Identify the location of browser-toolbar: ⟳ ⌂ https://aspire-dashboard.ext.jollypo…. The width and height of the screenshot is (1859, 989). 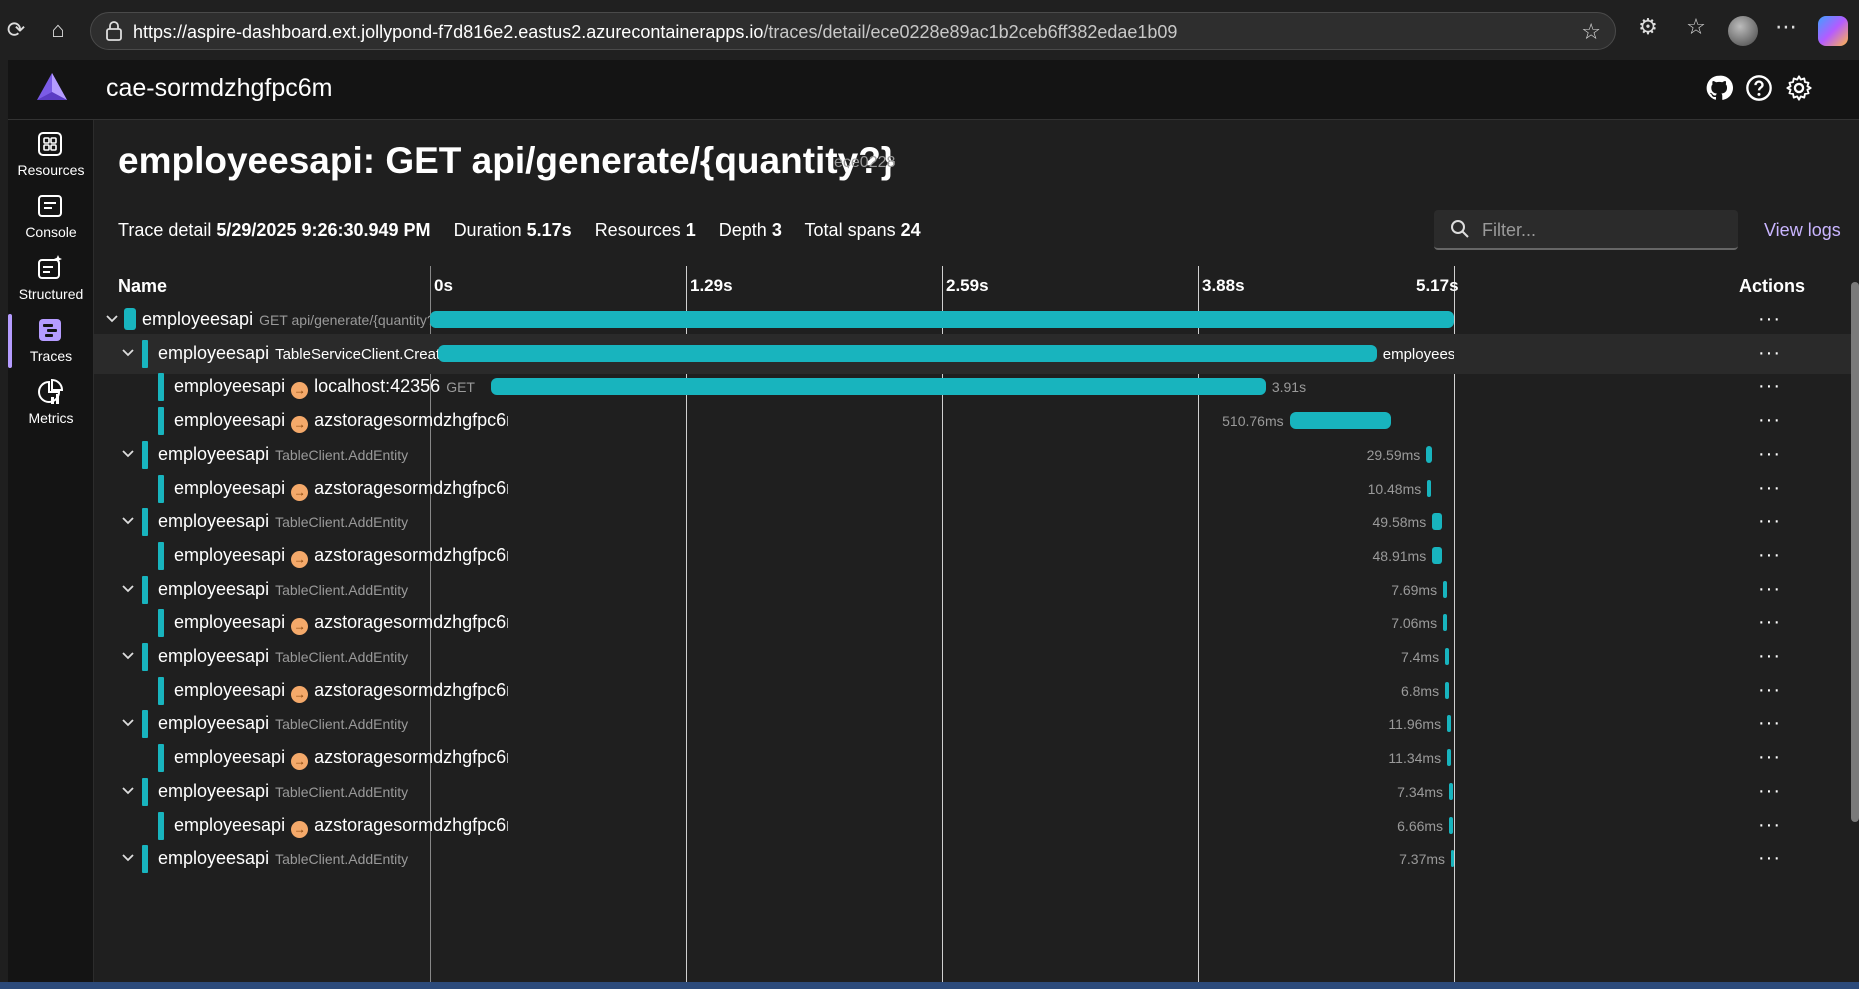
(929, 30).